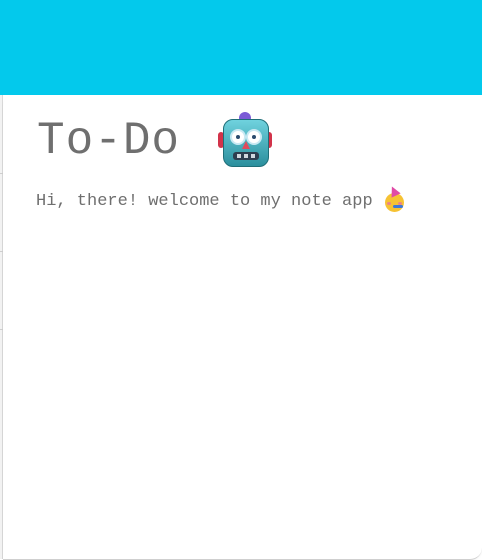 This screenshot has width=482, height=560. I want to click on greeting-row: Hi, there! welcome to my note app, so click(220, 198).